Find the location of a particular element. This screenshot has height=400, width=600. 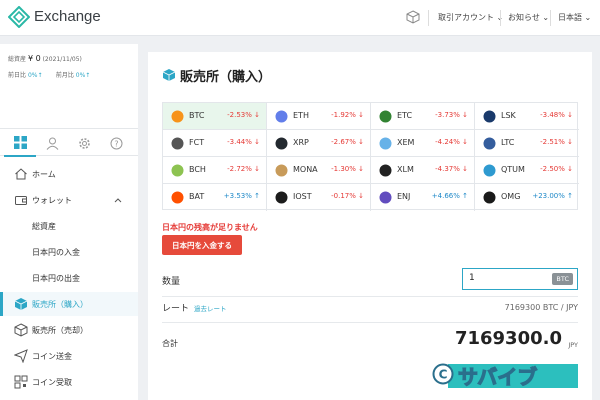

sidebar-item-label: 日本円の入金 is located at coordinates (56, 252).